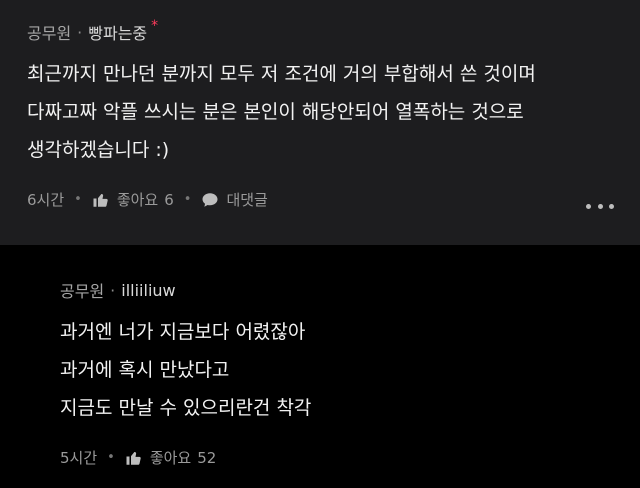 Image resolution: width=640 pixels, height=488 pixels. Describe the element at coordinates (275, 112) in the screenshot. I see `comment-line: 다짜고짜 악플 쓰시는 분은 본인이 해당안되어 열폭하는 것으로` at that location.